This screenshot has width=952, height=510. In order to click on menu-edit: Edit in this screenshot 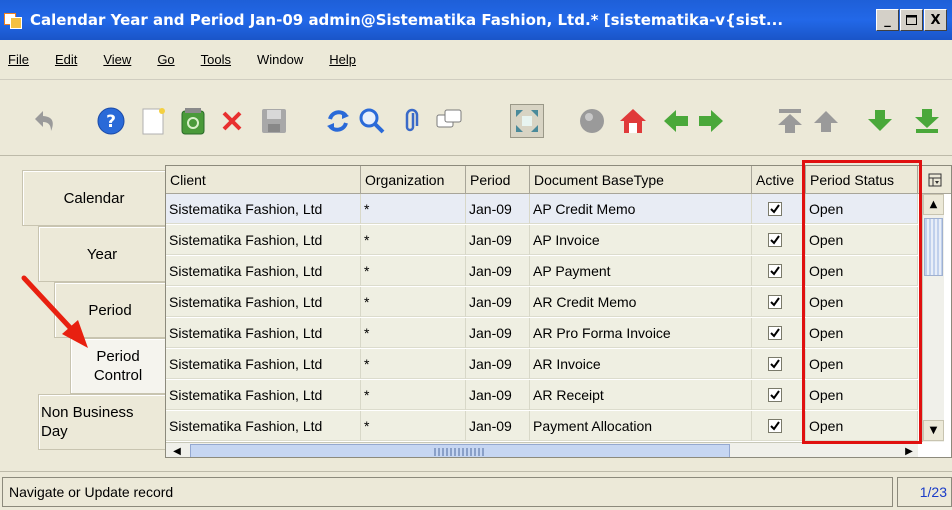, I will do `click(66, 59)`.